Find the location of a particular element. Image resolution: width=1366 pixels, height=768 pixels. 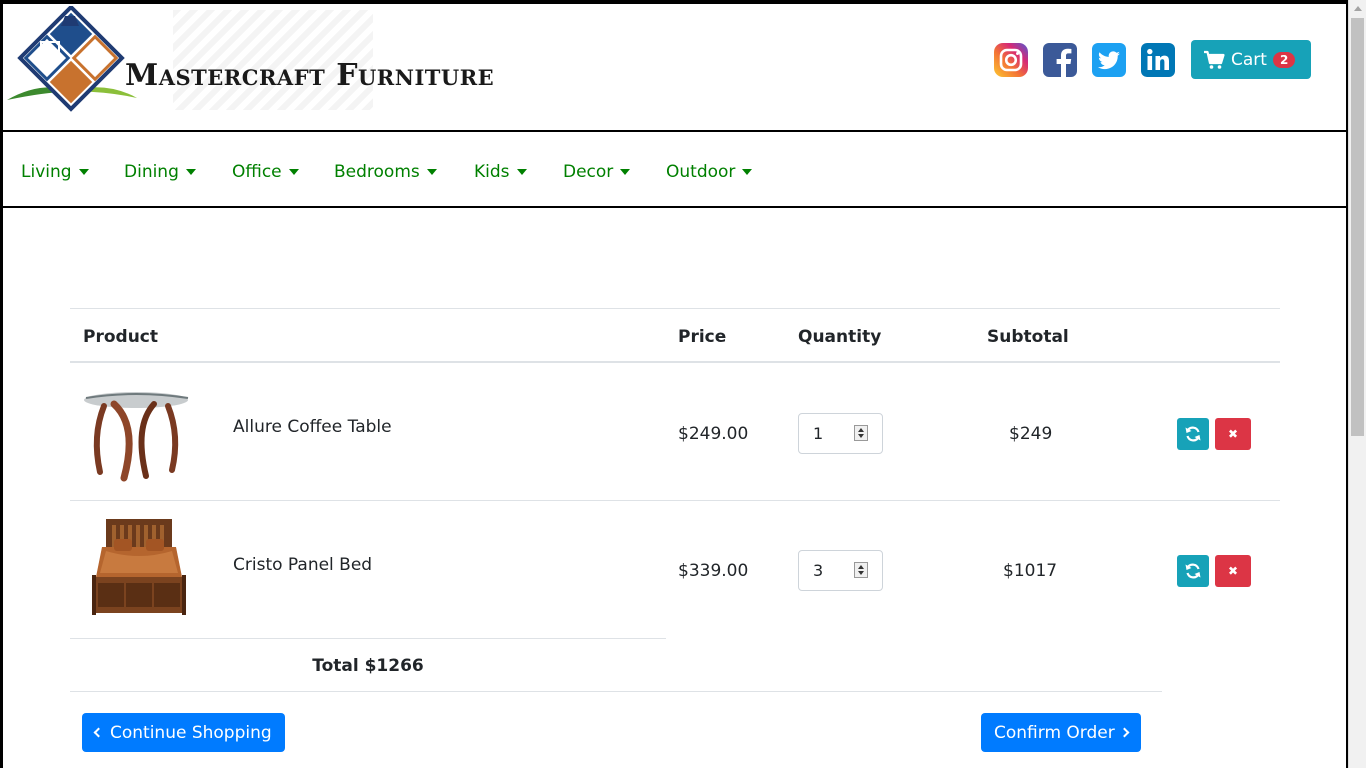

twitter-icon is located at coordinates (1109, 60).